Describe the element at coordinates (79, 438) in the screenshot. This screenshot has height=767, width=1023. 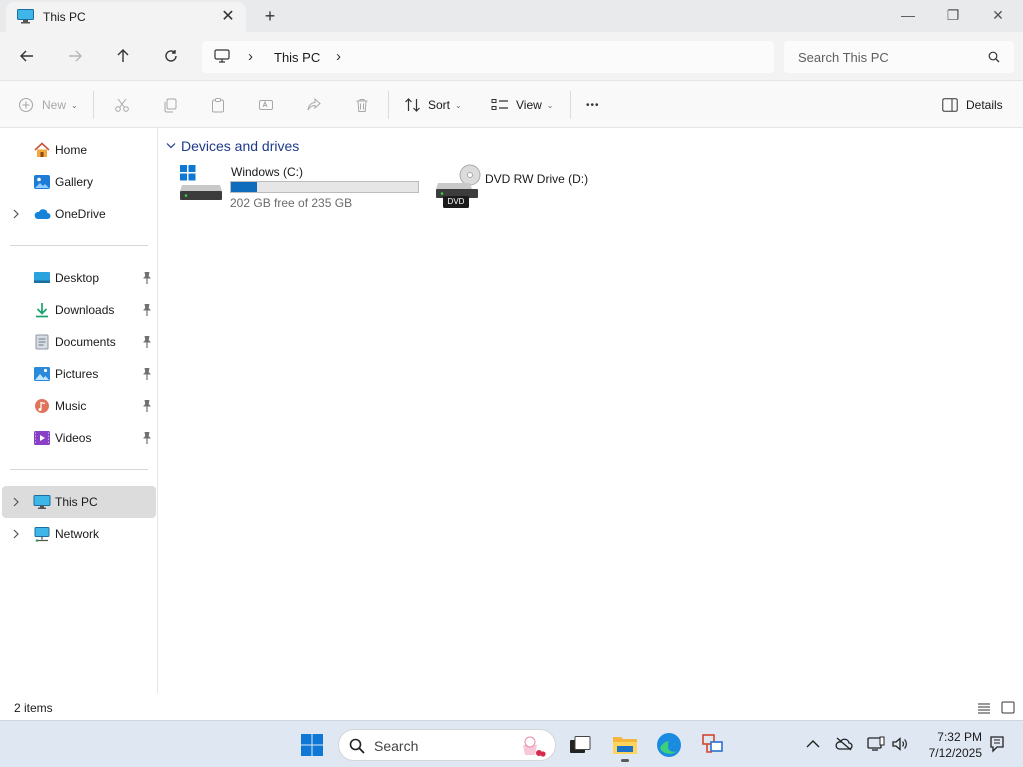
I see `sidebar-item-videos: Videos` at that location.